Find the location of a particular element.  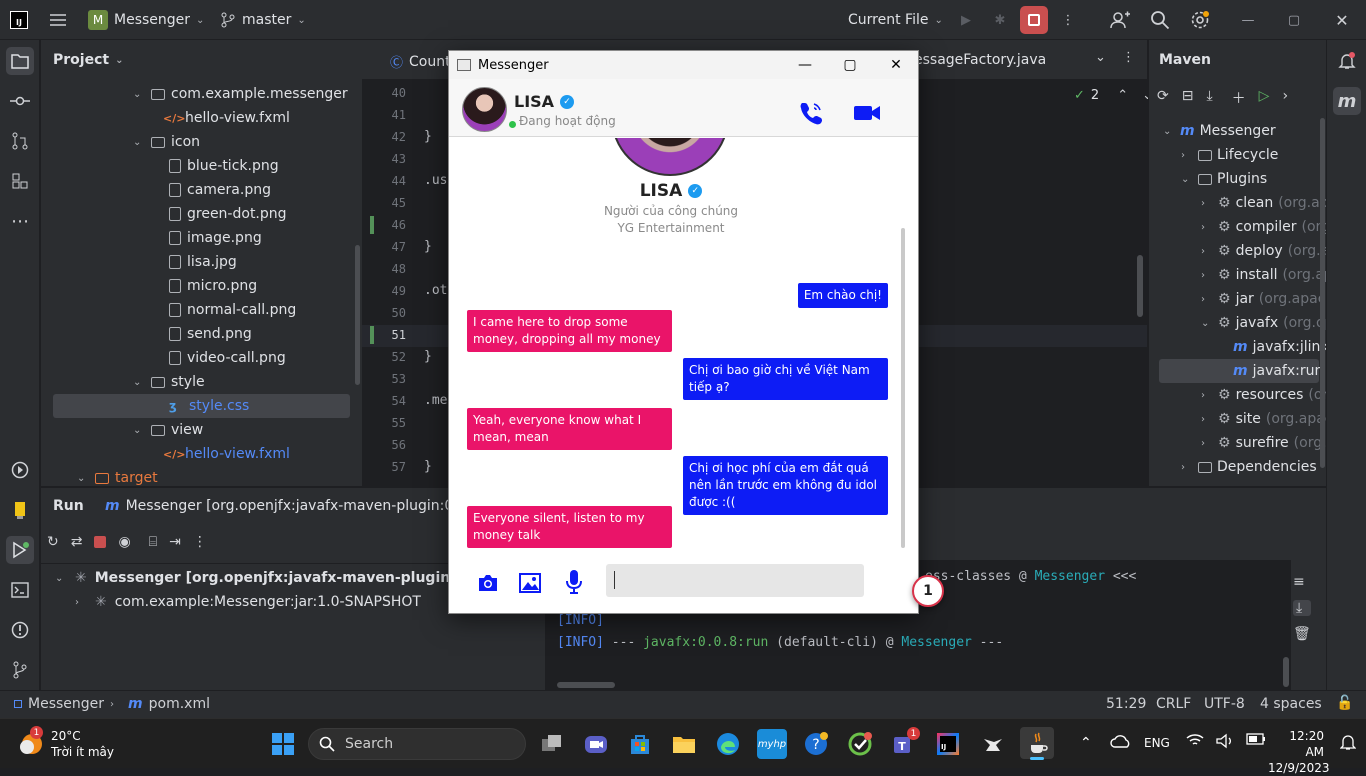

file-explorer-icon is located at coordinates (684, 744).